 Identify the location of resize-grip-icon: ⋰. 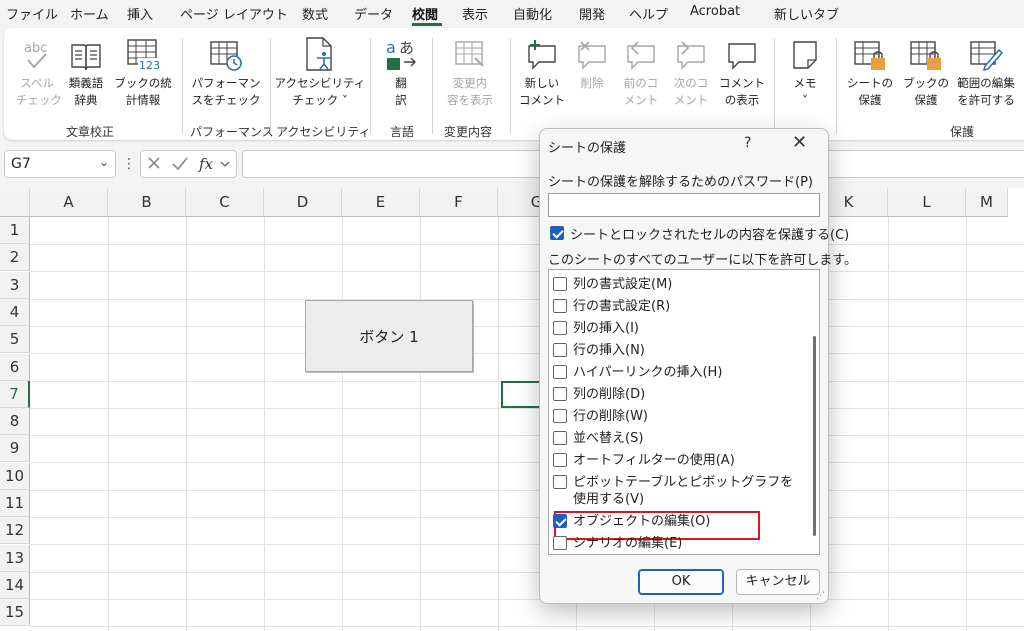
(820, 596).